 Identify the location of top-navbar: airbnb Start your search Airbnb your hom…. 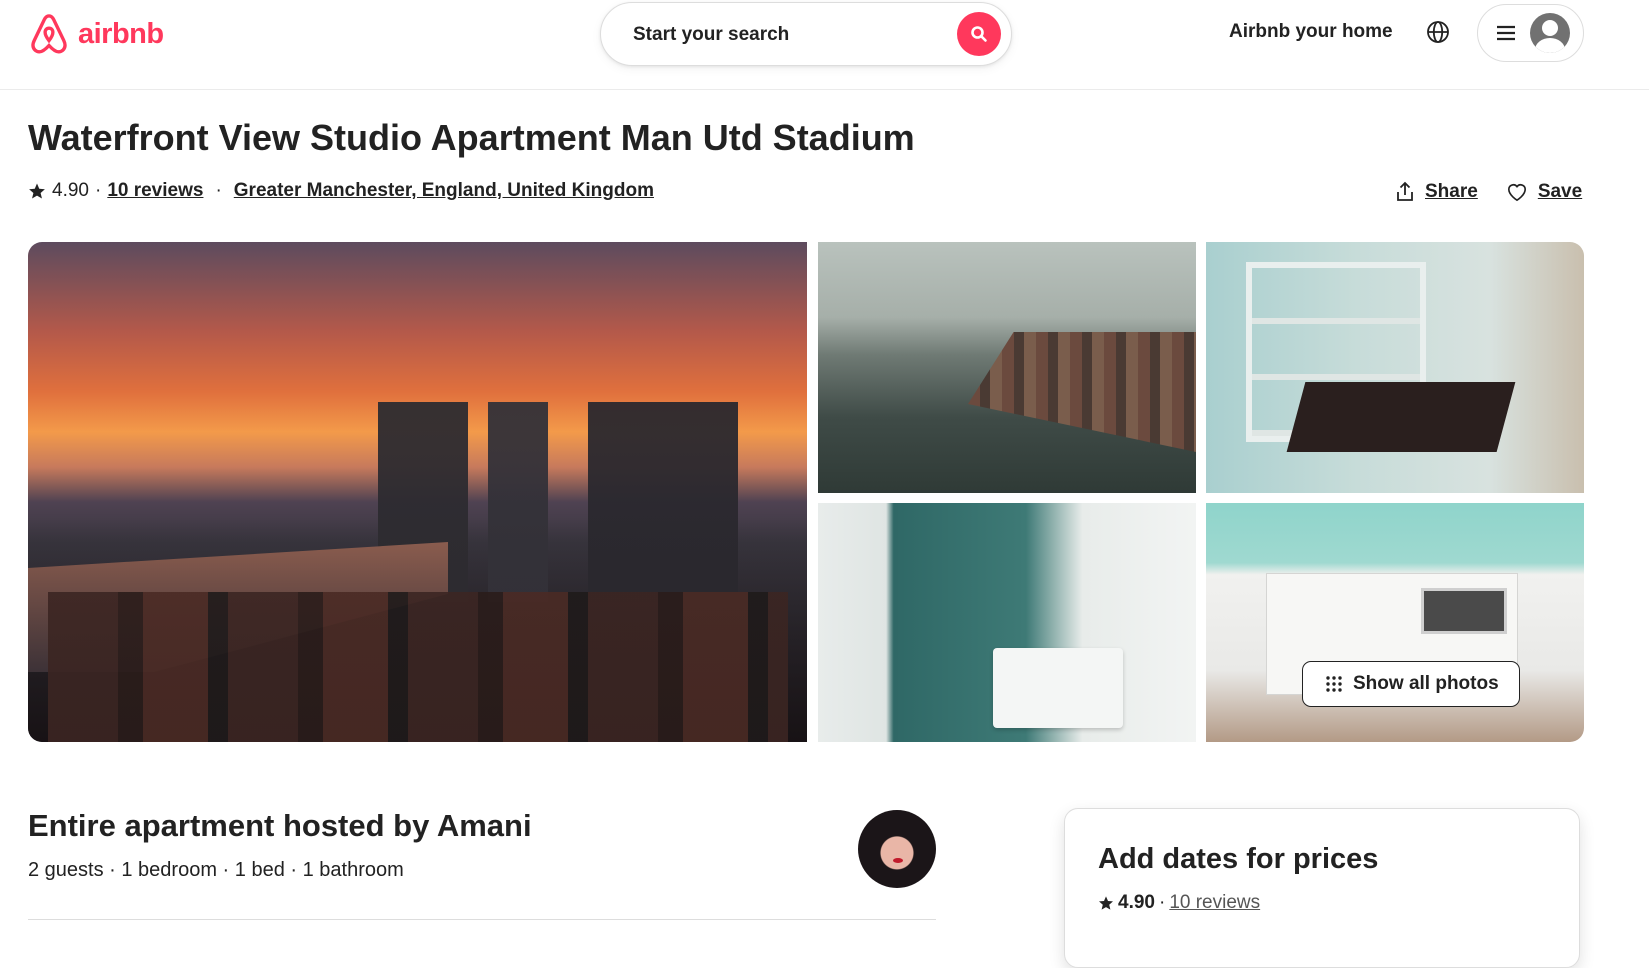
(824, 45).